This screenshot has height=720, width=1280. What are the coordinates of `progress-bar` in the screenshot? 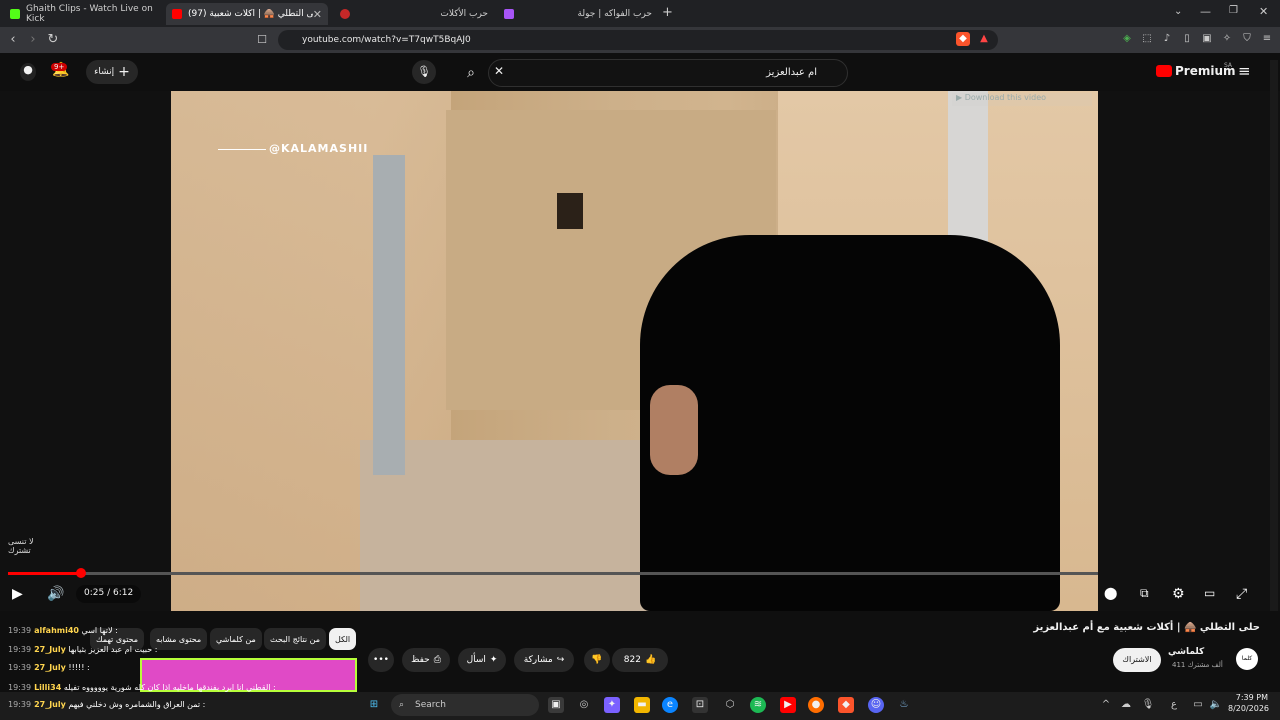 It's located at (553, 573).